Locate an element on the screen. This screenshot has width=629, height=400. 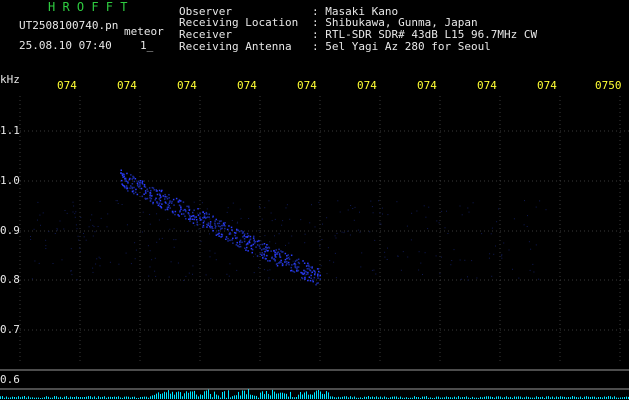
app-title: H R O F F T is located at coordinates (88, 7).